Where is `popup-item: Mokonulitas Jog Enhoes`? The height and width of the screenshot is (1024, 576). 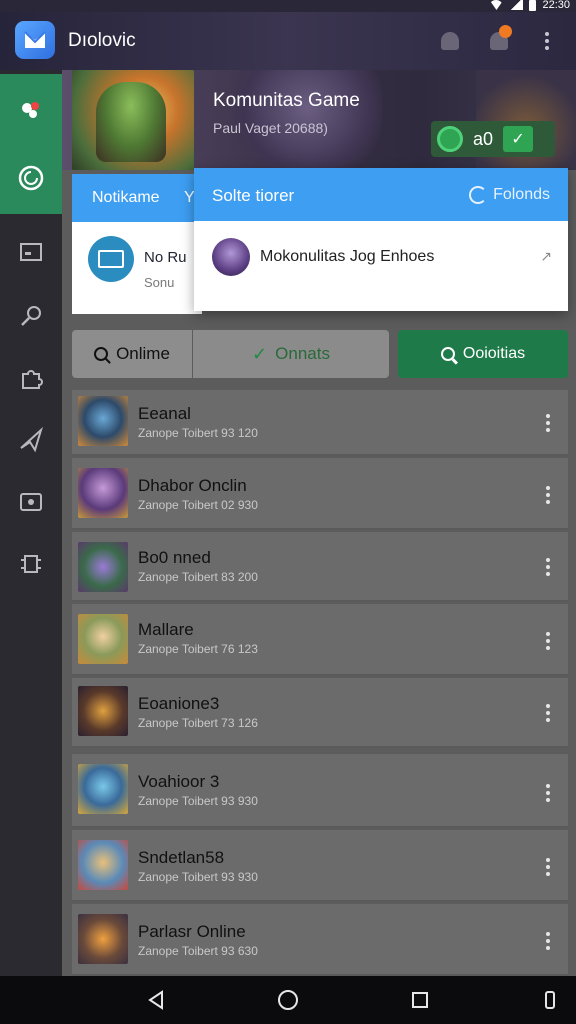
popup-item: Mokonulitas Jog Enhoes is located at coordinates (323, 257).